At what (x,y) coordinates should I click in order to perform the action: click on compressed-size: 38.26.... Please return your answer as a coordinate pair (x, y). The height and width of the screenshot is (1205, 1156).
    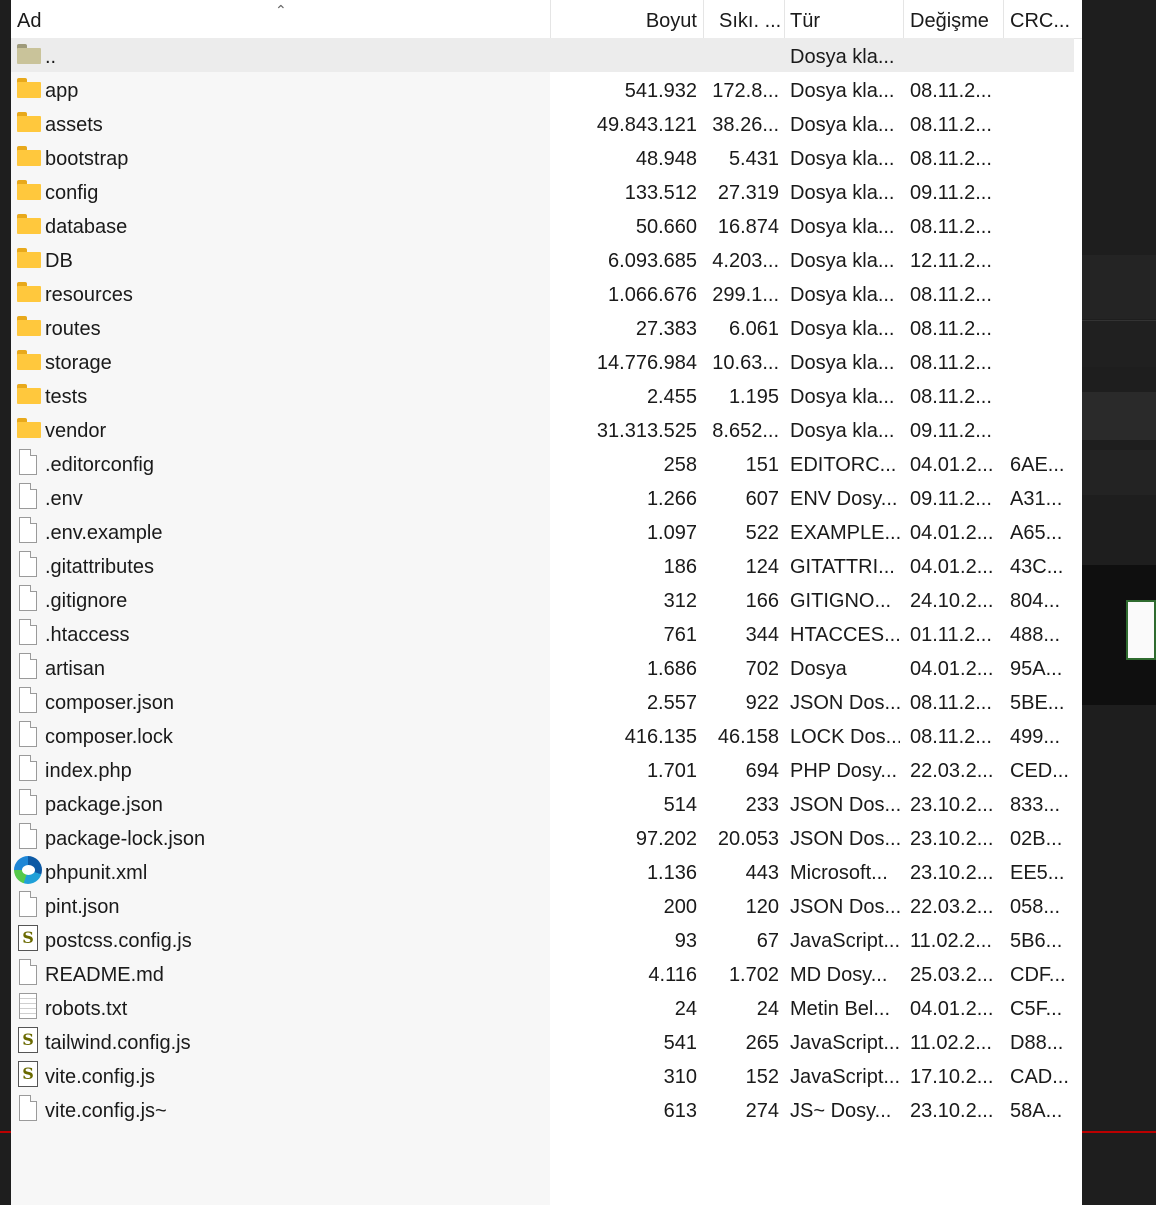
    Looking at the image, I should click on (745, 125).